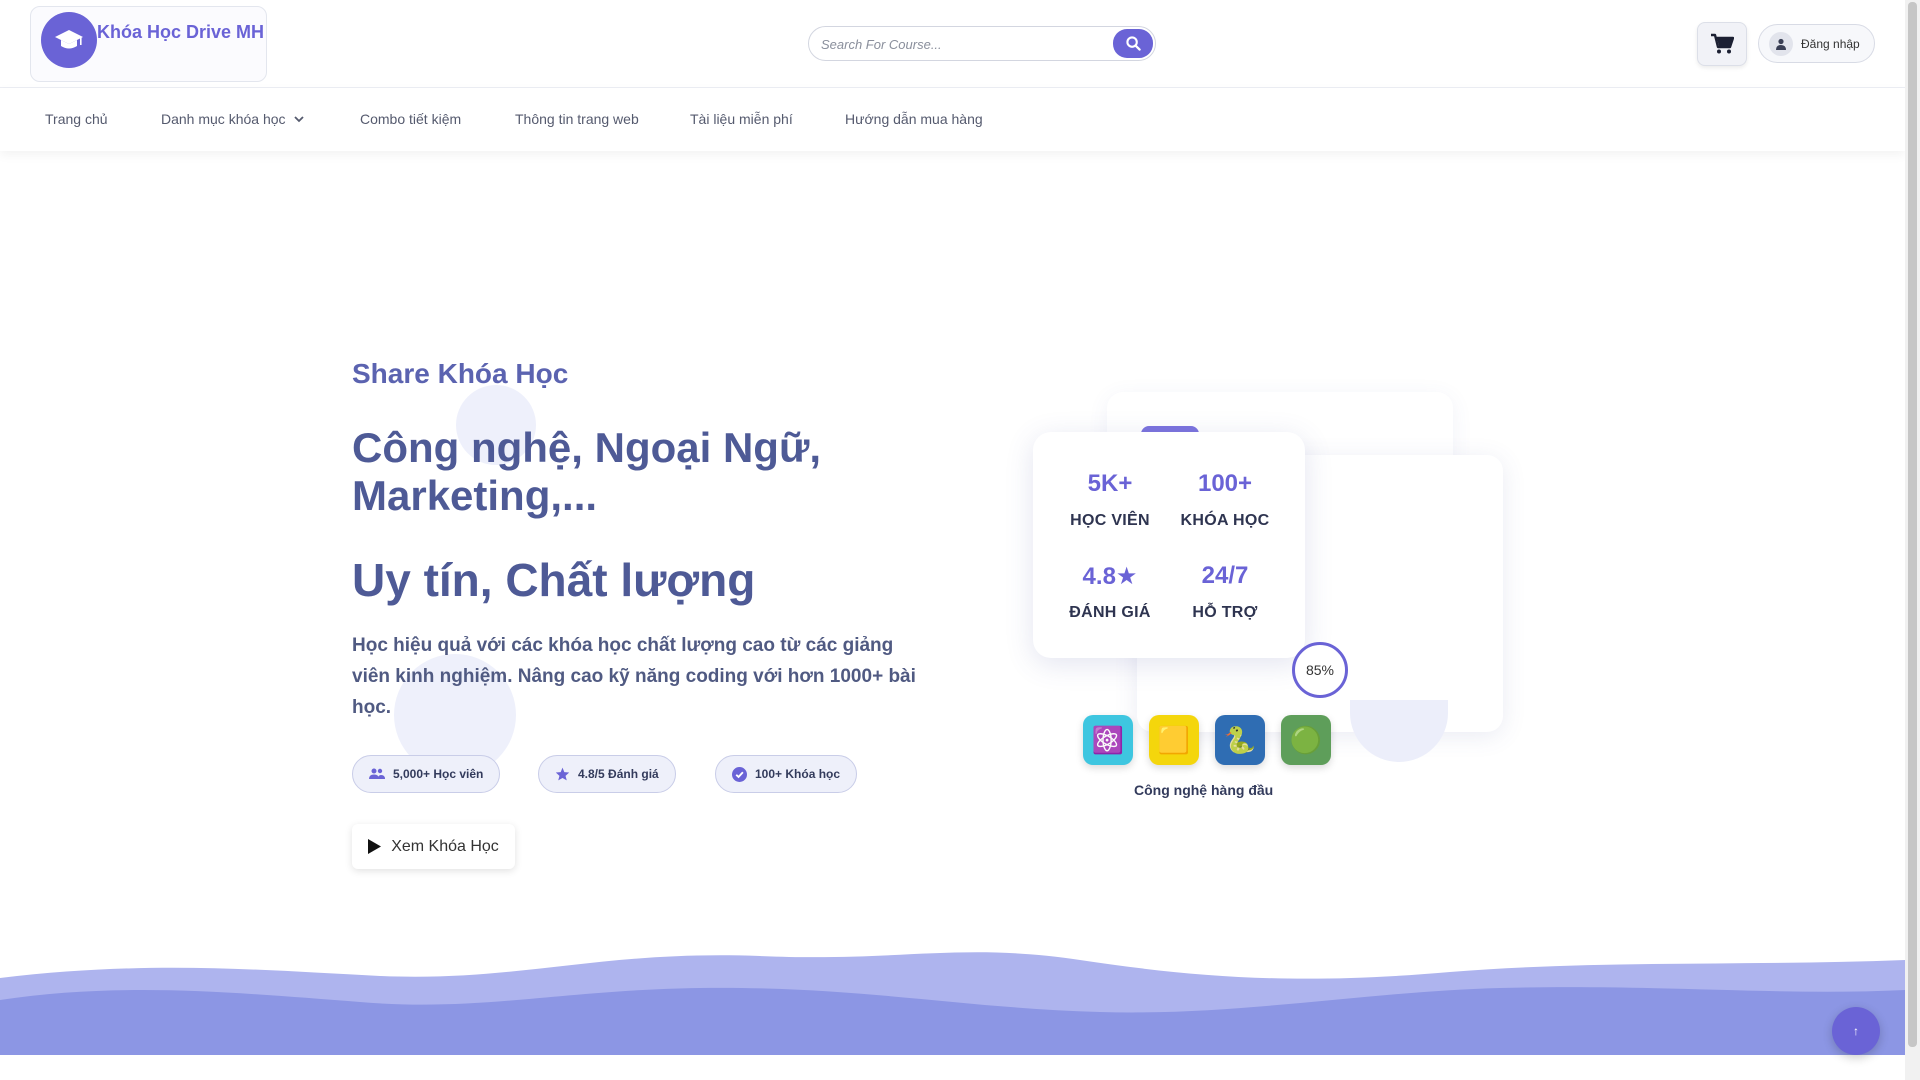 The width and height of the screenshot is (1920, 1080). What do you see at coordinates (1240, 740) in the screenshot?
I see `python-icon: 🐍` at bounding box center [1240, 740].